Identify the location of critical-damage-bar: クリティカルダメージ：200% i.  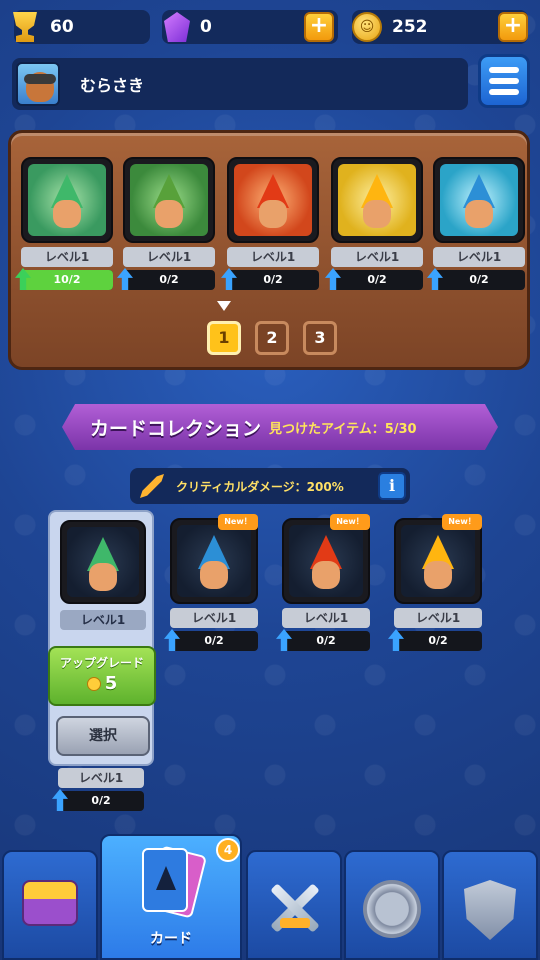
(270, 486).